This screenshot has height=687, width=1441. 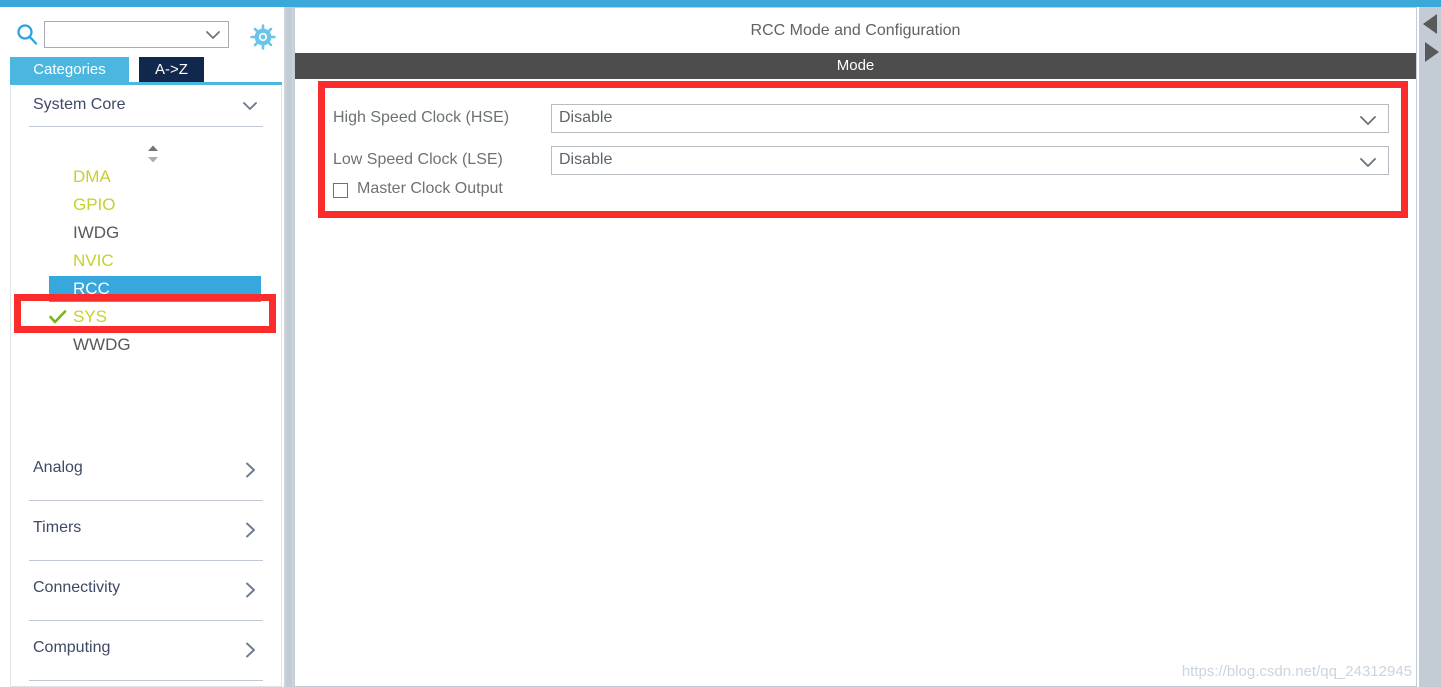 I want to click on group-label: System Core, so click(x=79, y=104).